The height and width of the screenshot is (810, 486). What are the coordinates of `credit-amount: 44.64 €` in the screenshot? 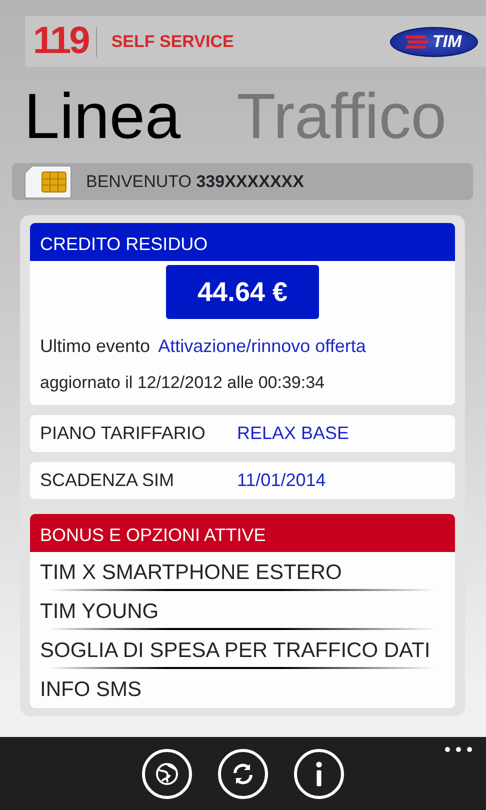 It's located at (242, 292).